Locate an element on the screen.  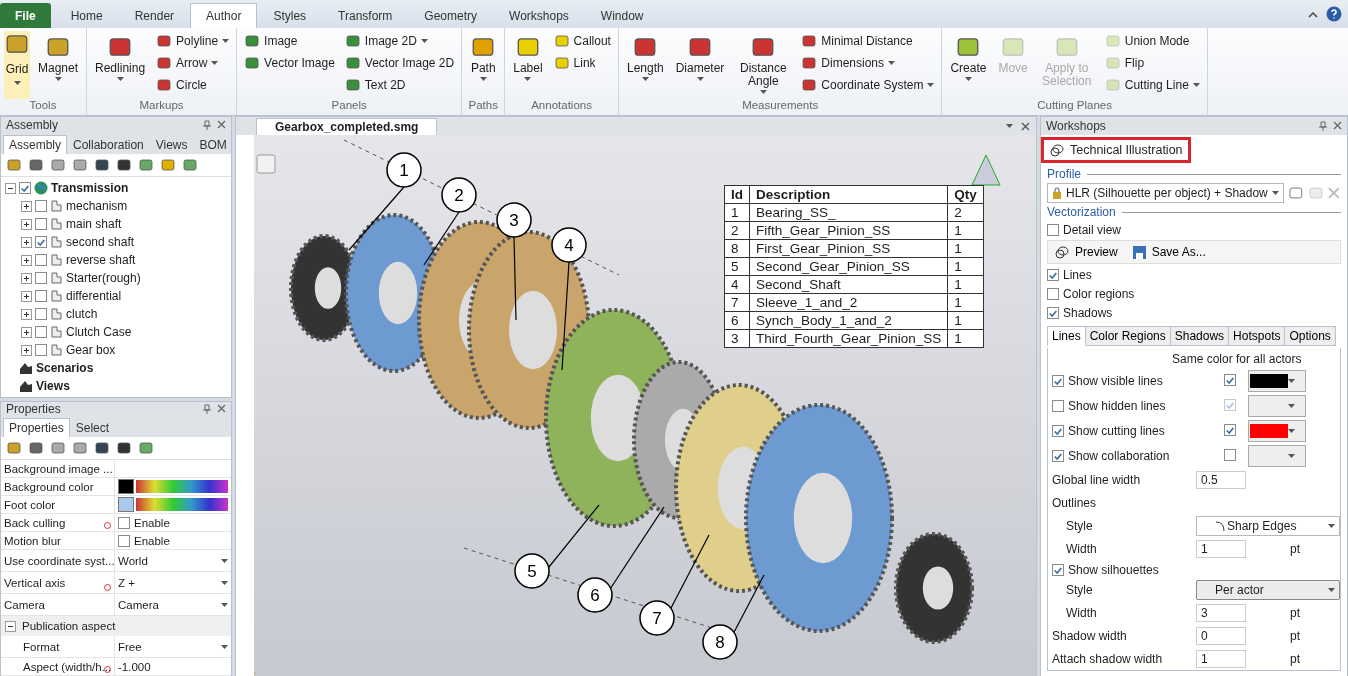
collapse-icon is located at coordinates (10, 626).